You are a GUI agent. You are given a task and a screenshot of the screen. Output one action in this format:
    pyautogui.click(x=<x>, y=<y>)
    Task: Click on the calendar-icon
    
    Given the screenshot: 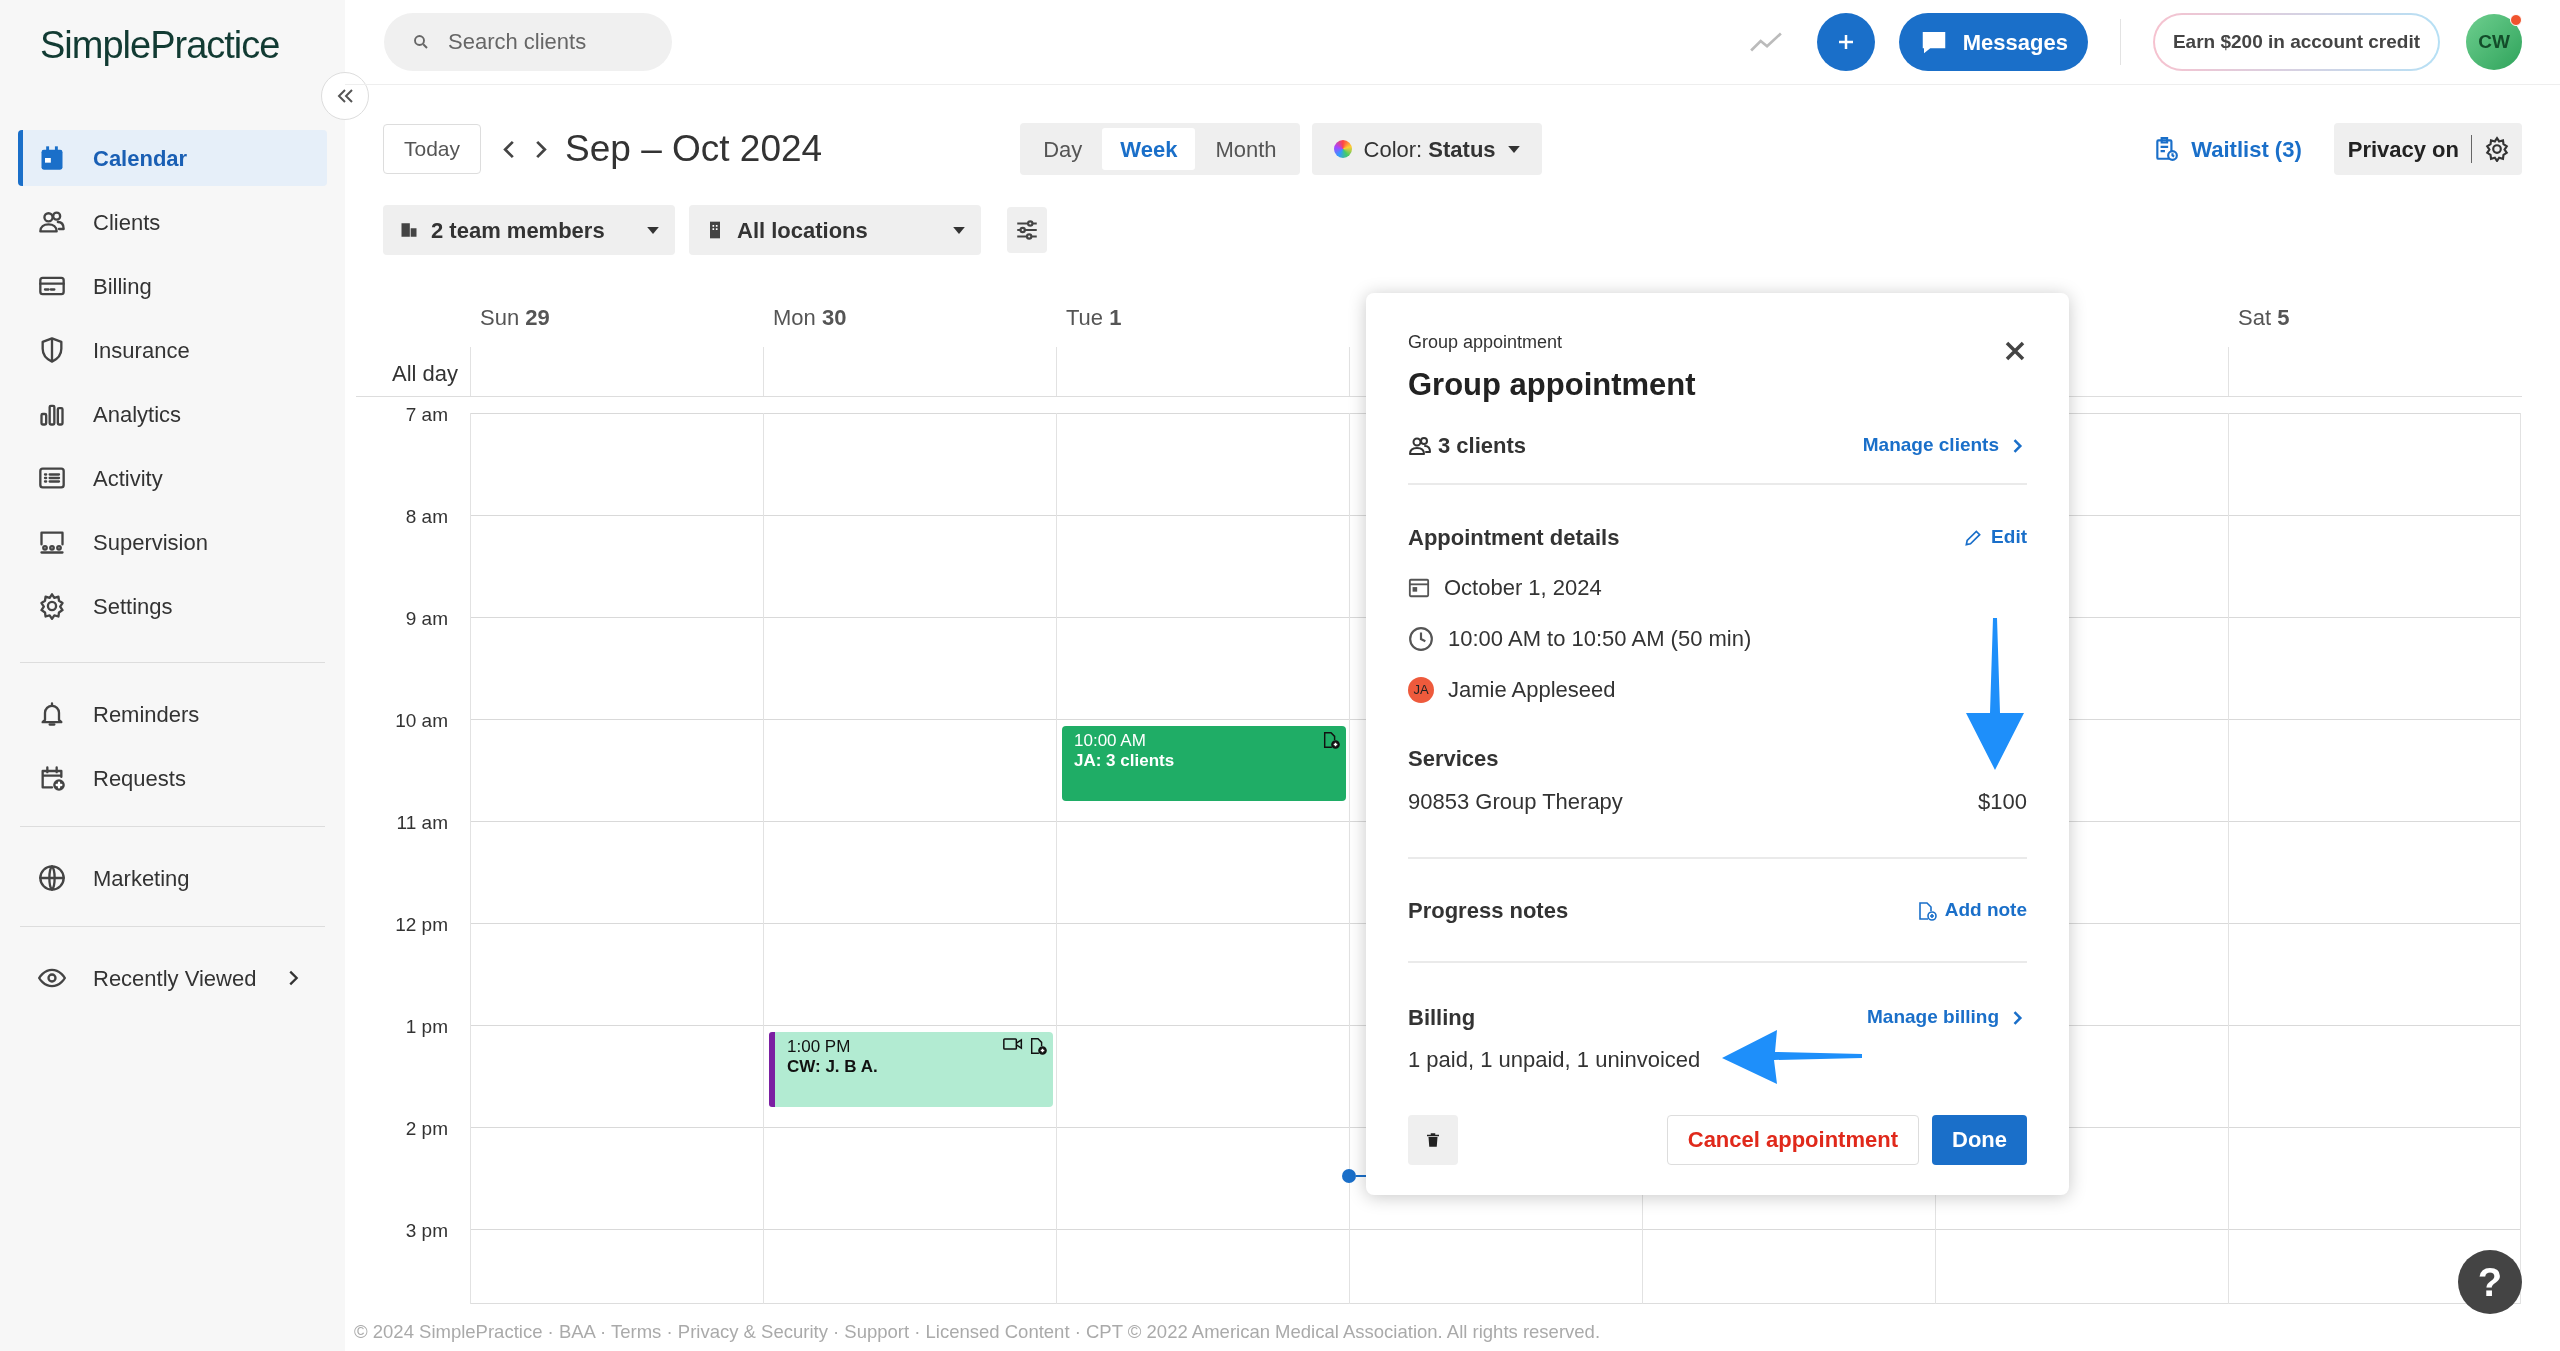 What is the action you would take?
    pyautogui.click(x=1419, y=587)
    